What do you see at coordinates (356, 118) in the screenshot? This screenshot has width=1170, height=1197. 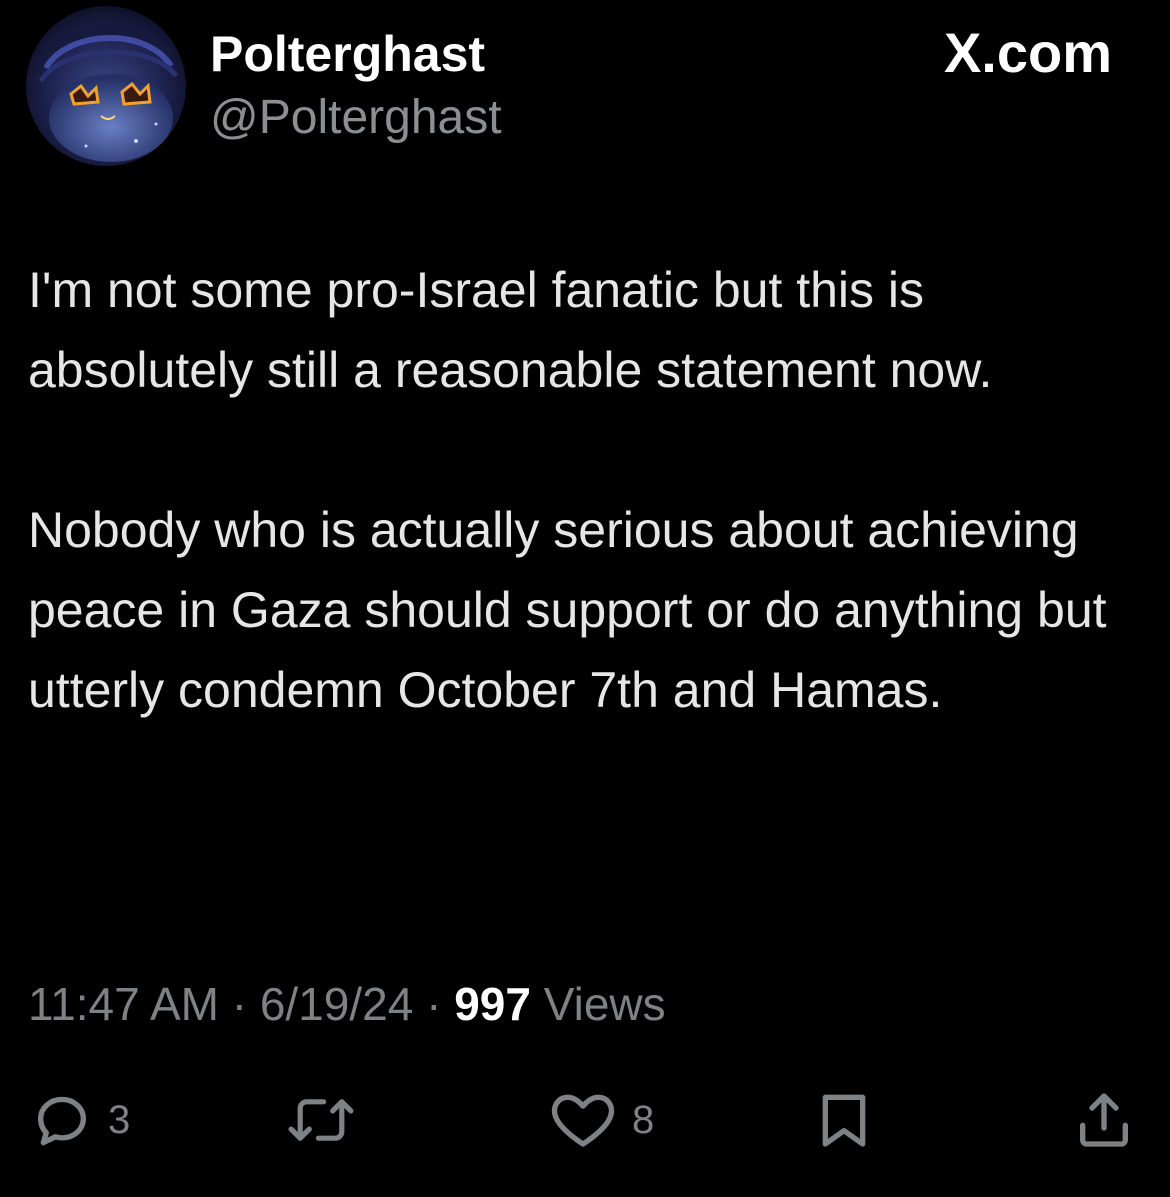 I see `user-handle: @Polterghast` at bounding box center [356, 118].